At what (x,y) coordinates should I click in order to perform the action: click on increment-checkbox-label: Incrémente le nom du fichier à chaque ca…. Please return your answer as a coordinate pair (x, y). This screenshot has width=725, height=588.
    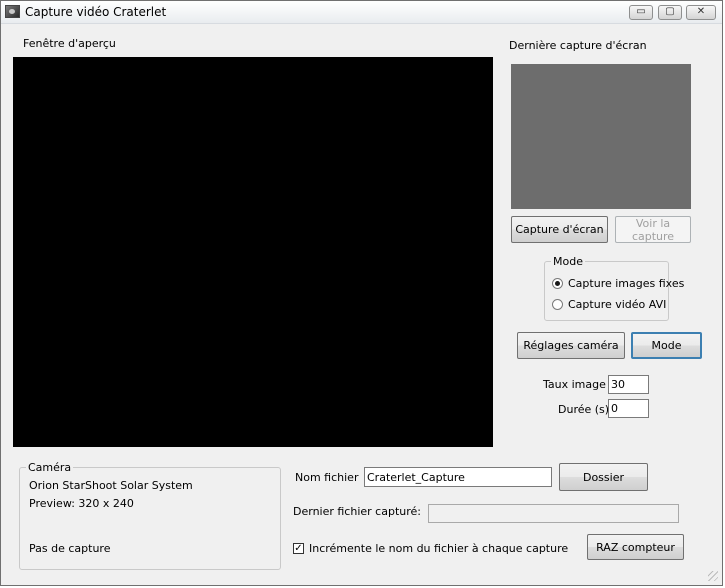
    Looking at the image, I should click on (439, 548).